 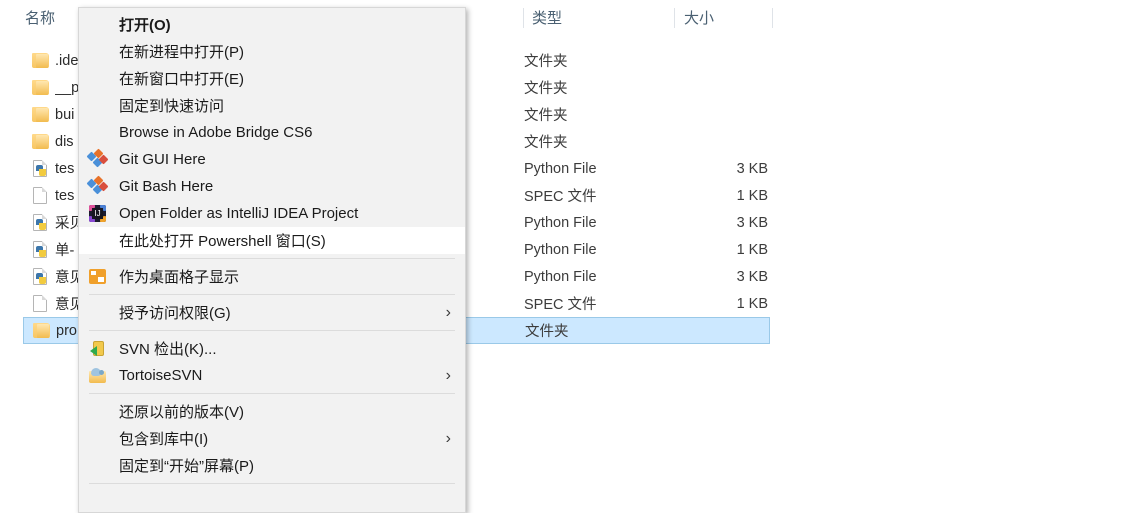 I want to click on svn-icon, so click(x=97, y=348).